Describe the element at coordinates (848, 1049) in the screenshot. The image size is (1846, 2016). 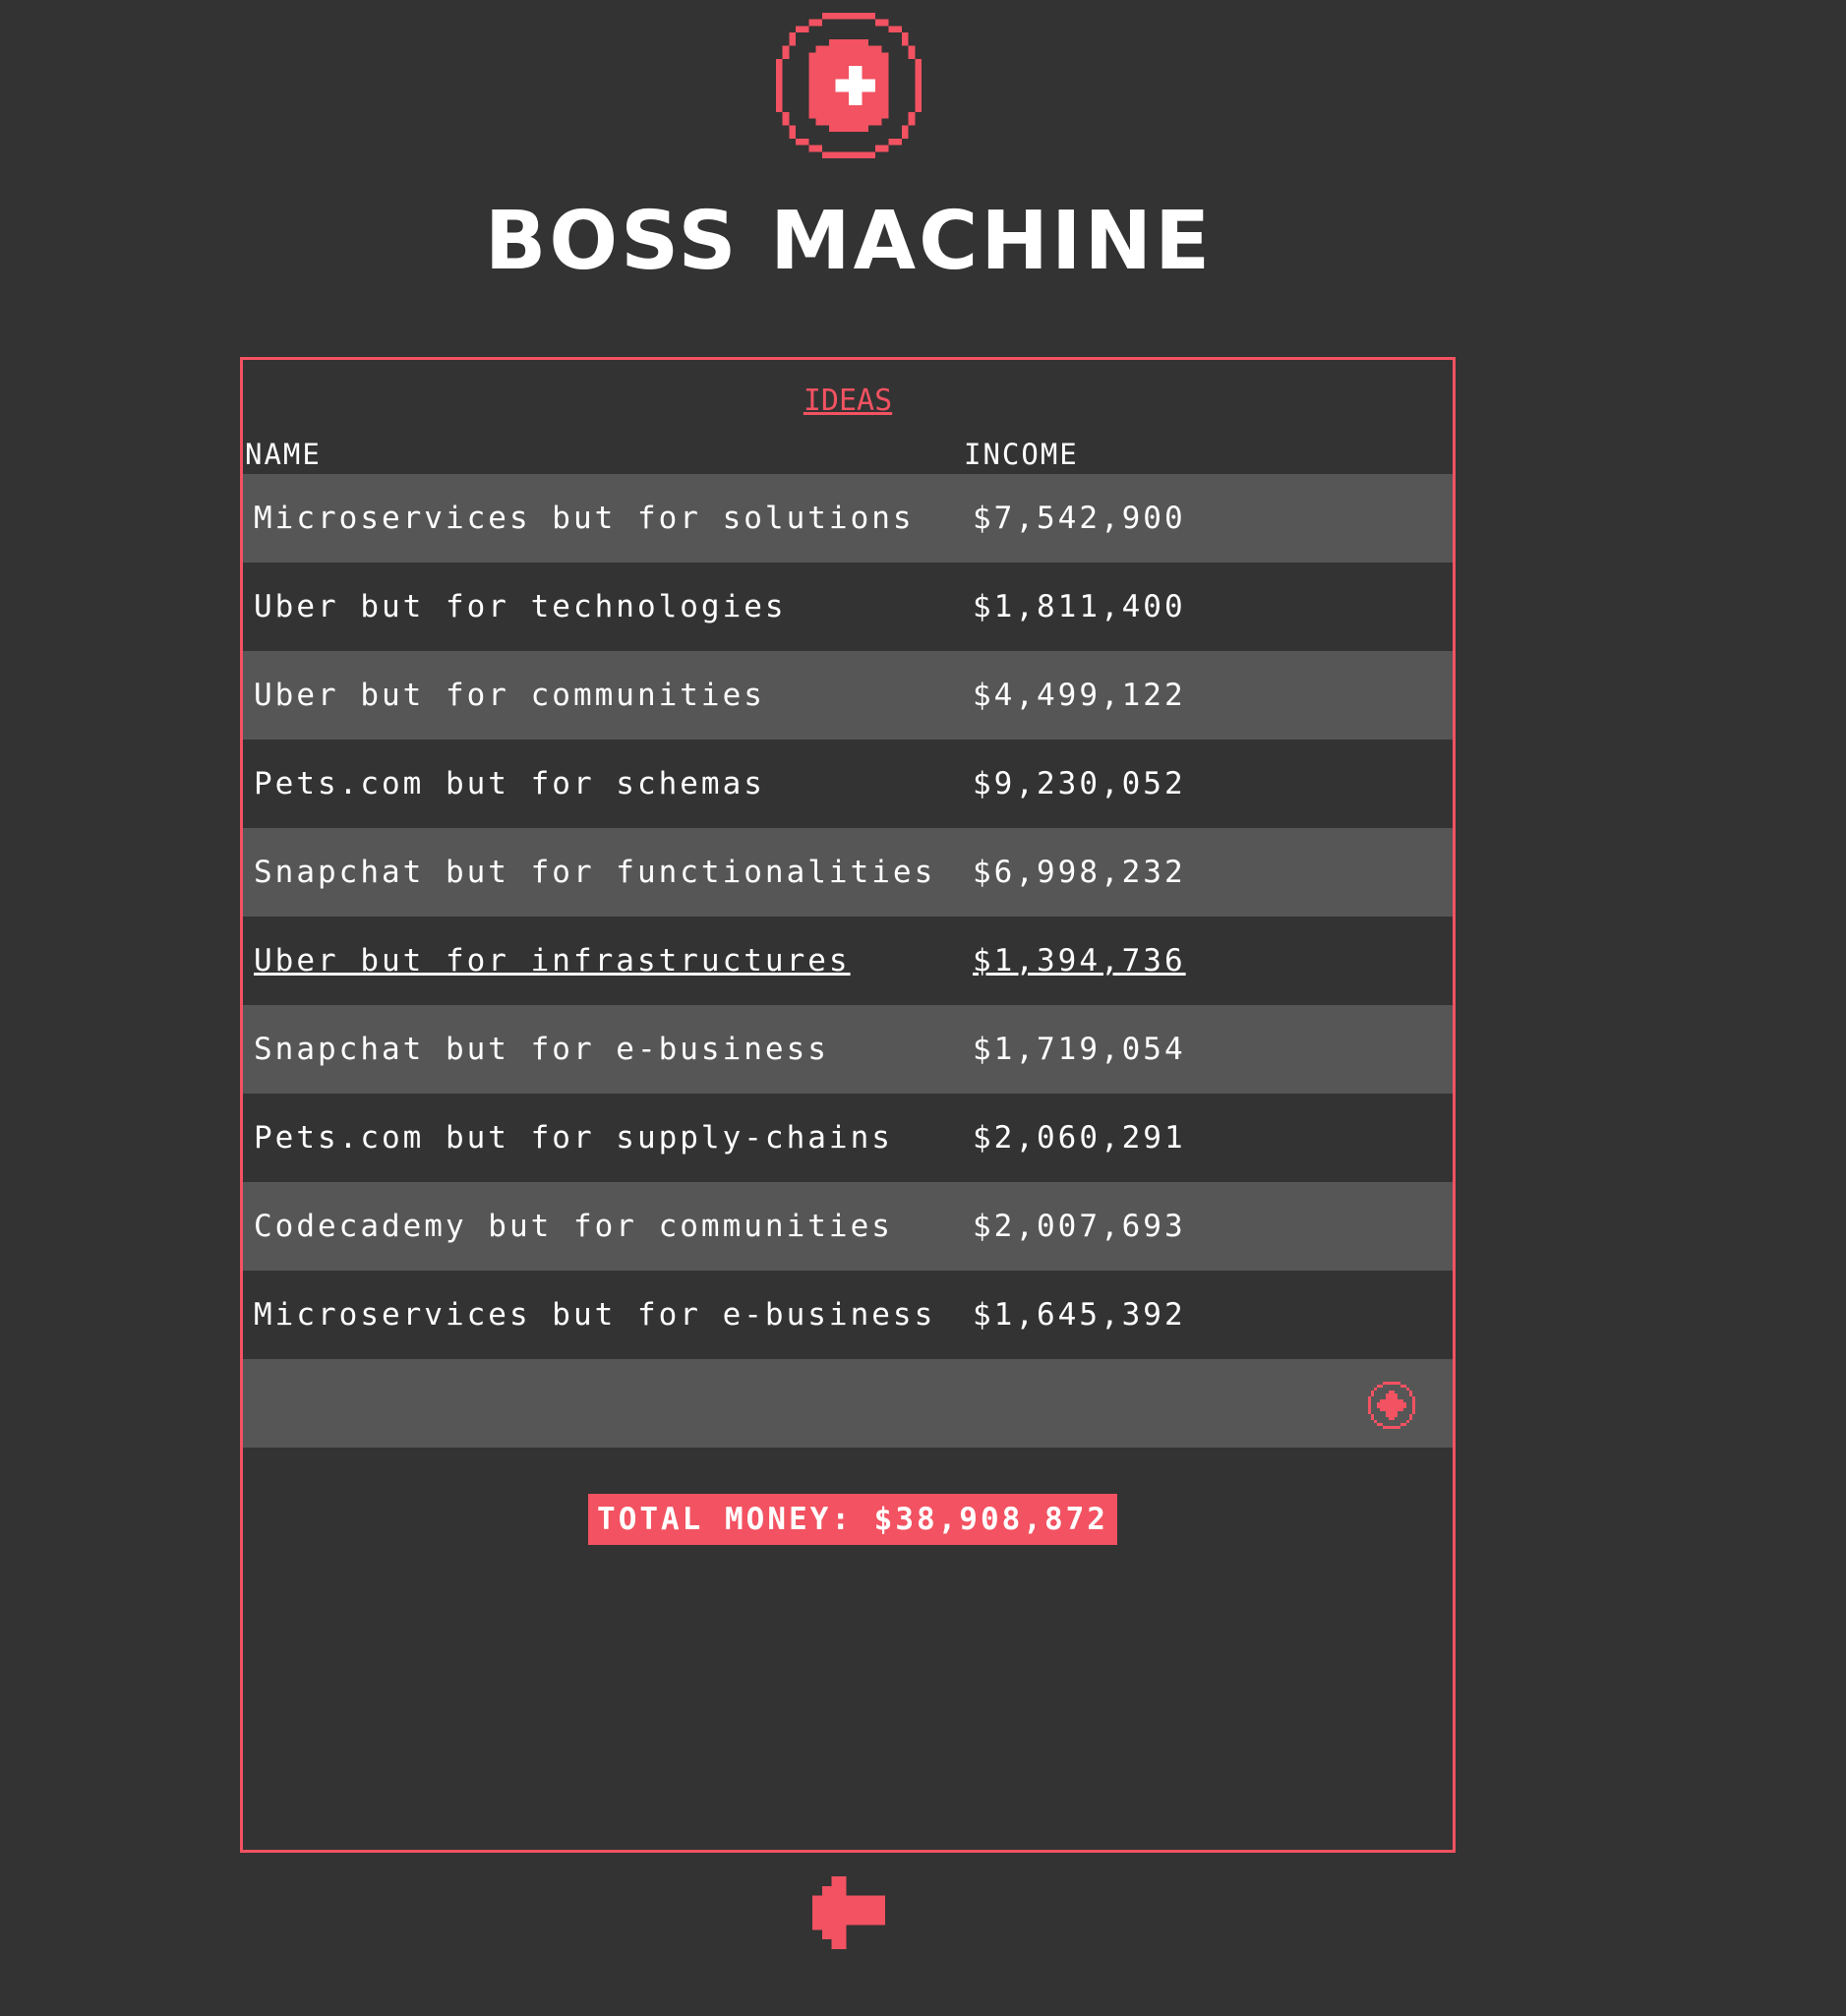
I see `idea-row: Snapchat but for e-business $1,719,054` at that location.